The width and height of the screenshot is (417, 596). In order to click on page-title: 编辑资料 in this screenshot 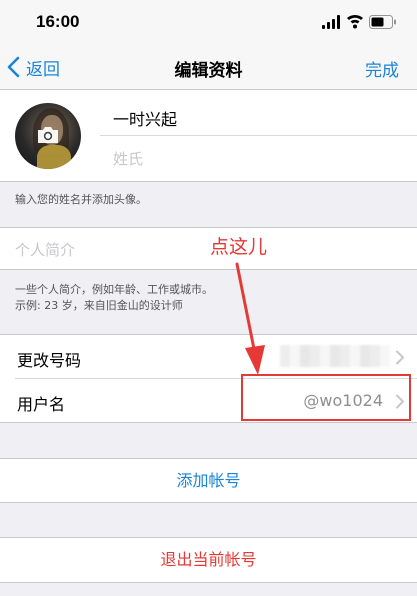, I will do `click(208, 71)`.